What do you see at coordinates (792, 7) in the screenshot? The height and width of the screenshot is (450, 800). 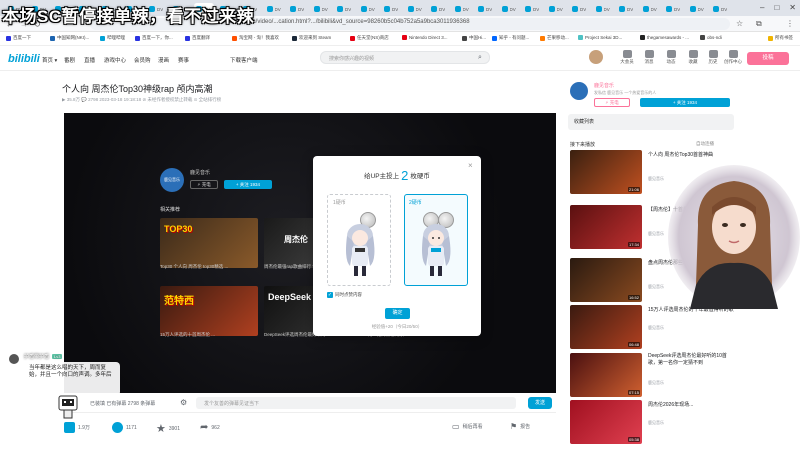 I see `close-window-icon: ✕` at bounding box center [792, 7].